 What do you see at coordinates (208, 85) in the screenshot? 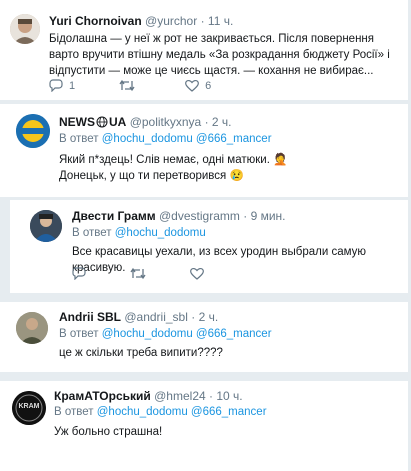
I see `like-count: 6` at bounding box center [208, 85].